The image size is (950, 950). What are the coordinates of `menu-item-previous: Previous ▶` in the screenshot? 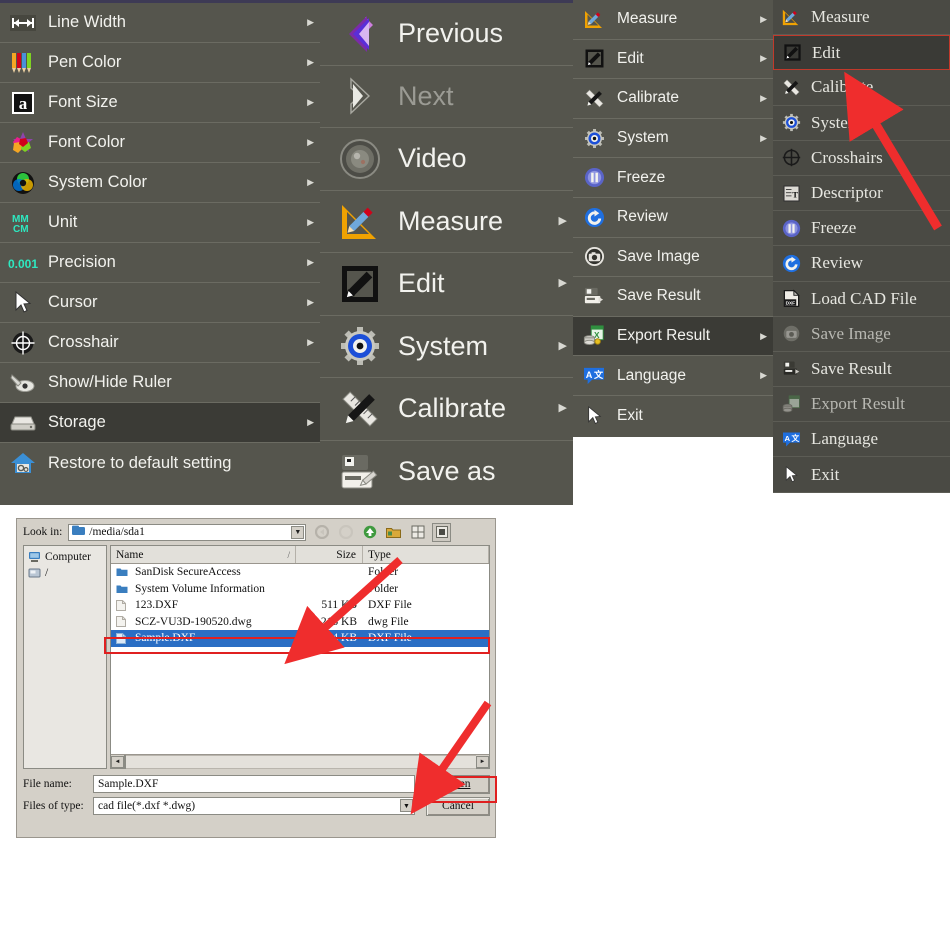 It's located at (446, 34).